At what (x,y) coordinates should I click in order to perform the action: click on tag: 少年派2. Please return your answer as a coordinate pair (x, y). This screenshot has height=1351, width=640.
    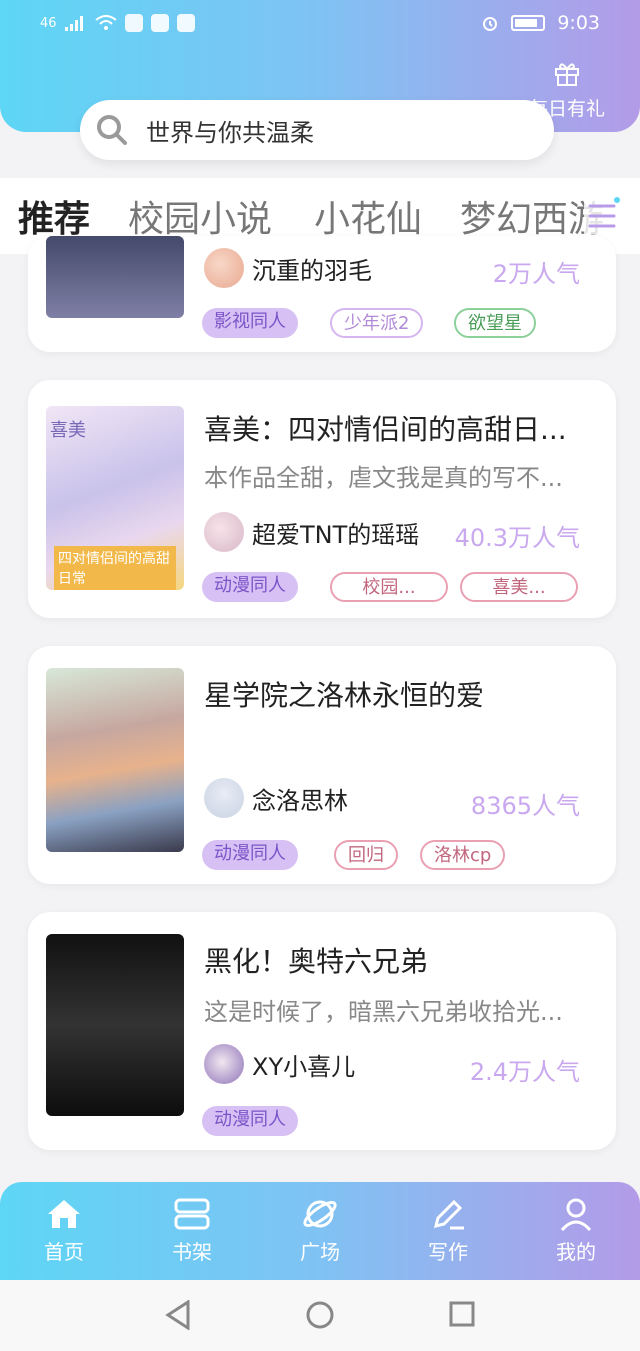
    Looking at the image, I should click on (377, 323).